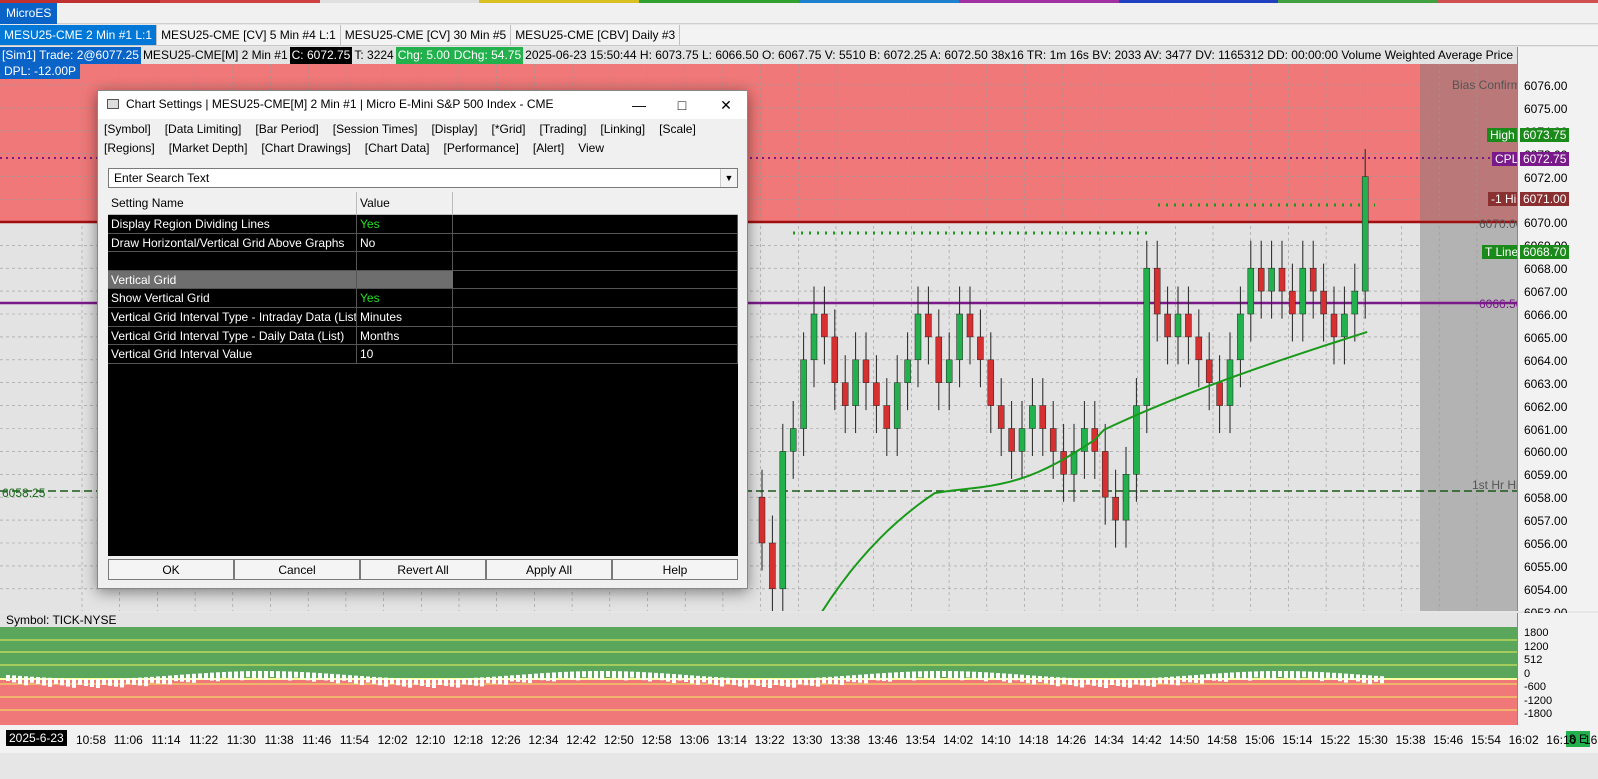  What do you see at coordinates (596, 35) in the screenshot?
I see `chart-tab-4: MESU25-CME [CBV] Daily #3` at bounding box center [596, 35].